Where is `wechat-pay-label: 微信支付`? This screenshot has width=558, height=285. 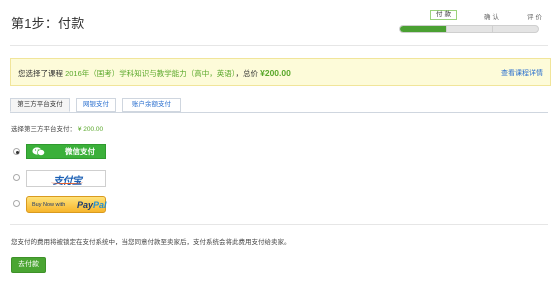
wechat-pay-label: 微信支付 is located at coordinates (80, 151).